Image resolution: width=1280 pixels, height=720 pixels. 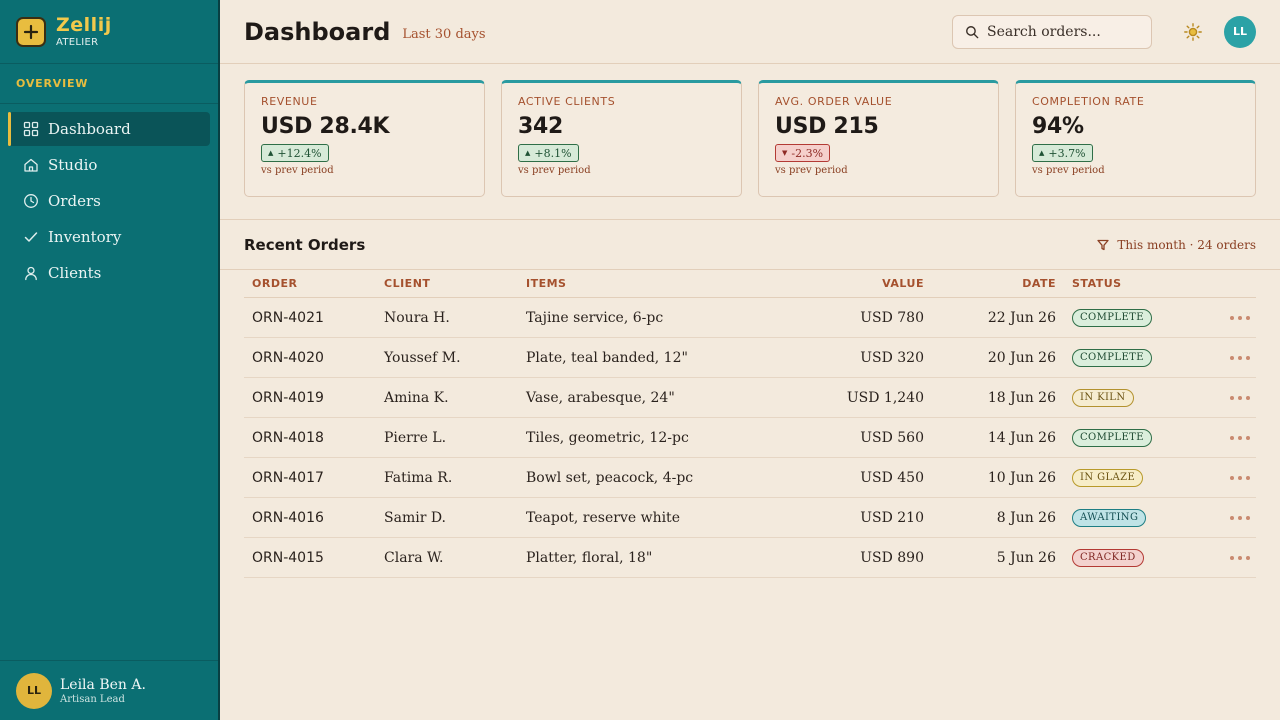 What do you see at coordinates (314, 283) in the screenshot?
I see `column-header-order: ORDER` at bounding box center [314, 283].